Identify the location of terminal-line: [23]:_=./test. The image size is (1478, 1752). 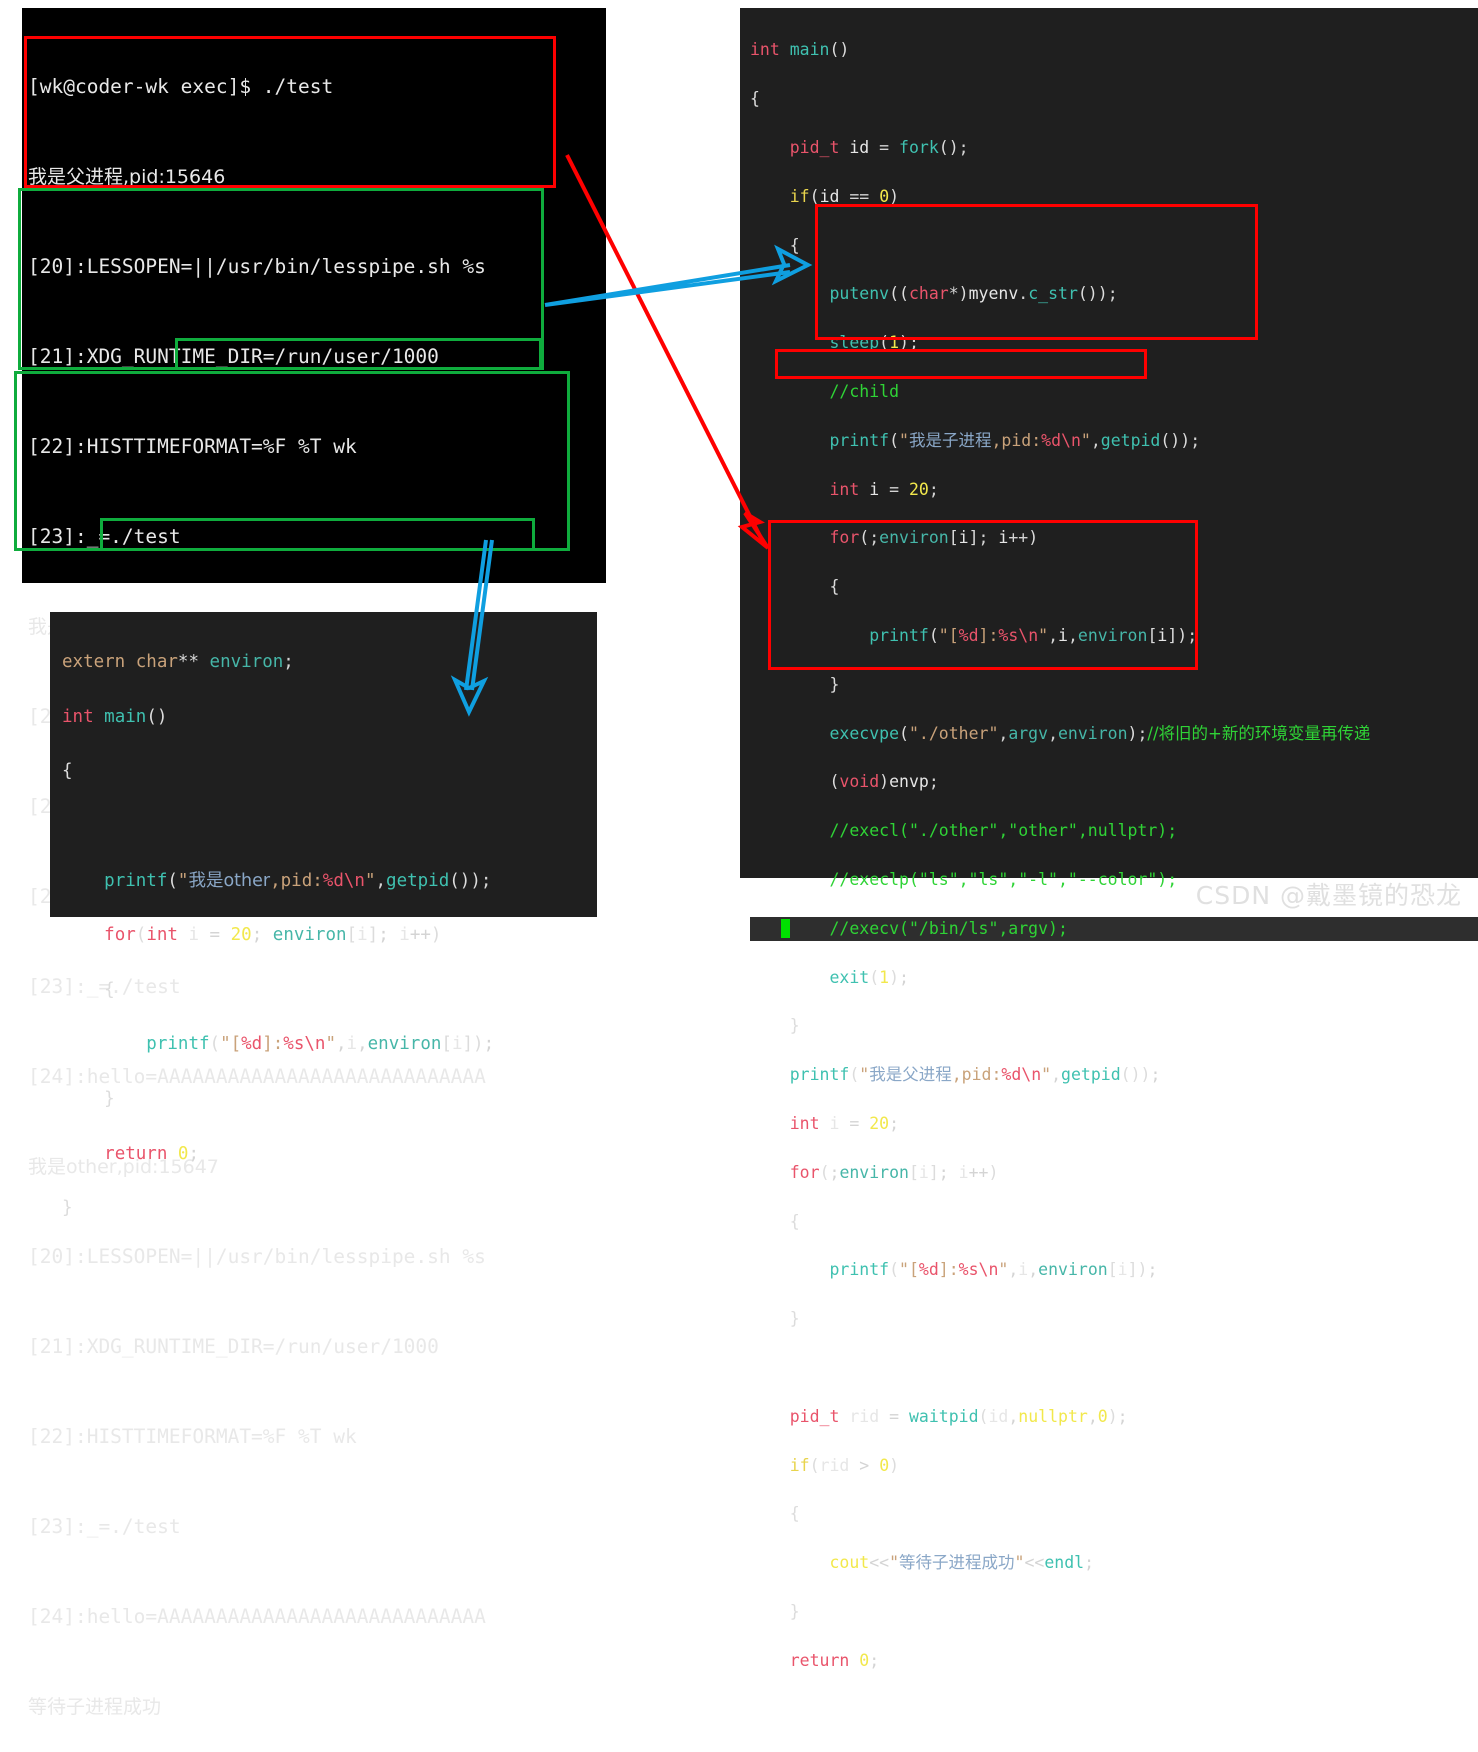
(104, 1526).